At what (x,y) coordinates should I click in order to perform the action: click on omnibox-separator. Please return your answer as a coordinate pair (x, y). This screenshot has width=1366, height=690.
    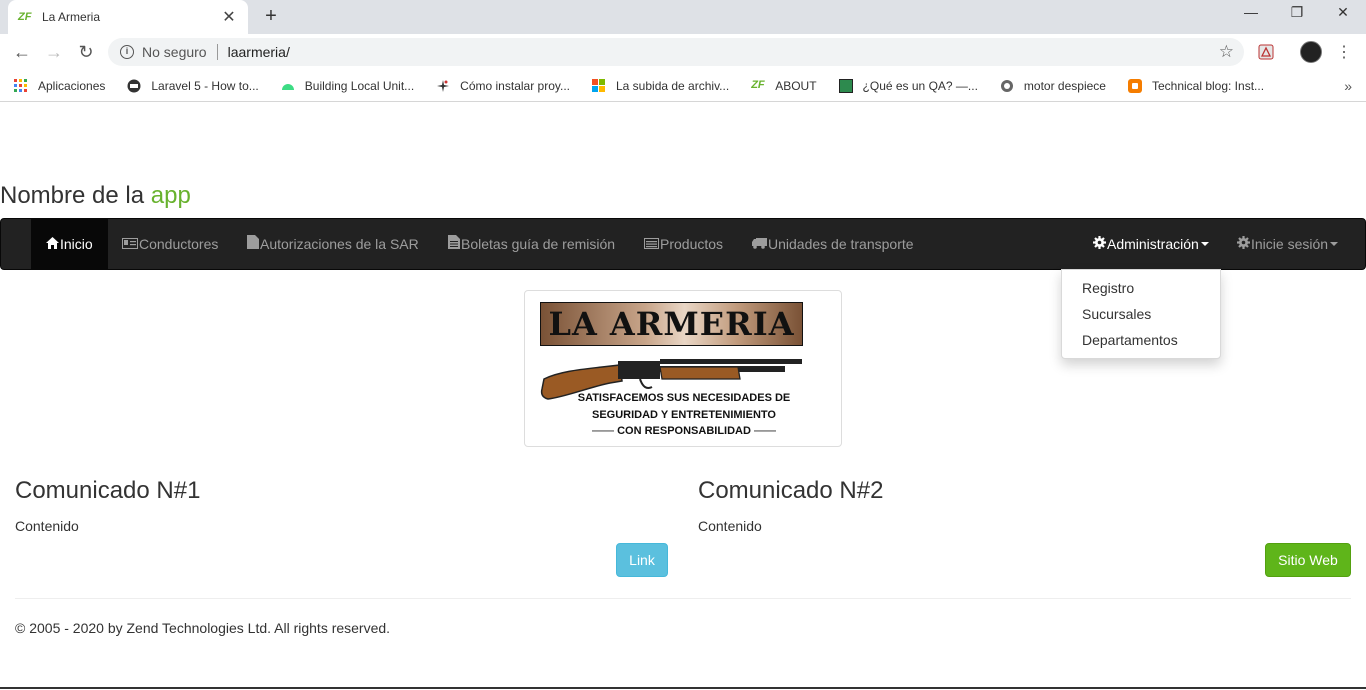
    Looking at the image, I should click on (217, 52).